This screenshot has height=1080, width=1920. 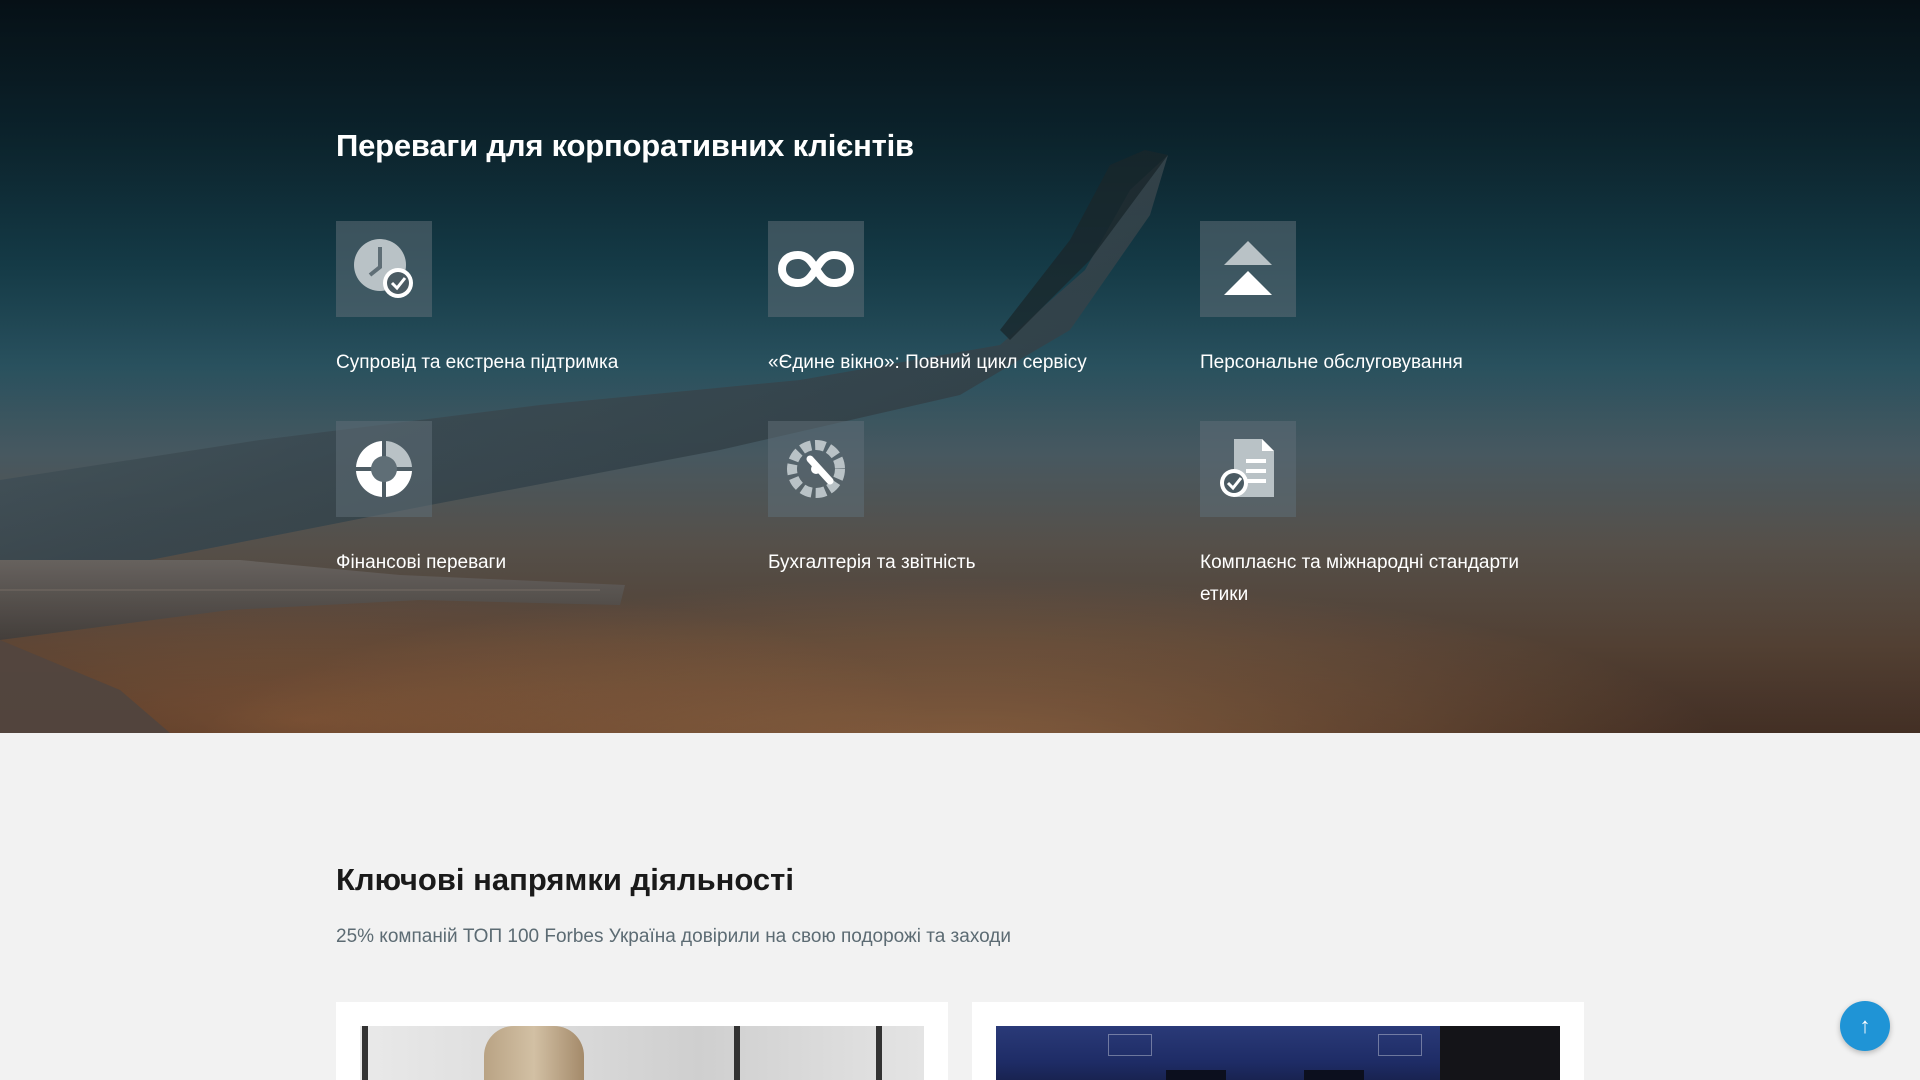 What do you see at coordinates (872, 562) in the screenshot?
I see `benefit-label: Бухгалтерія та звітність` at bounding box center [872, 562].